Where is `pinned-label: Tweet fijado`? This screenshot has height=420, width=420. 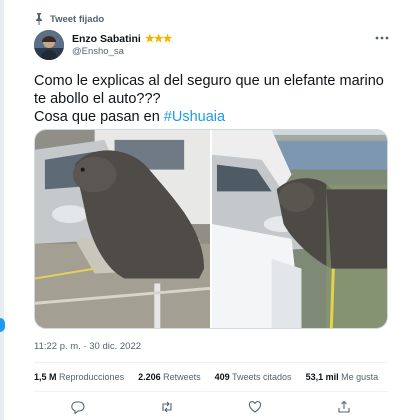 pinned-label: Tweet fijado is located at coordinates (77, 19).